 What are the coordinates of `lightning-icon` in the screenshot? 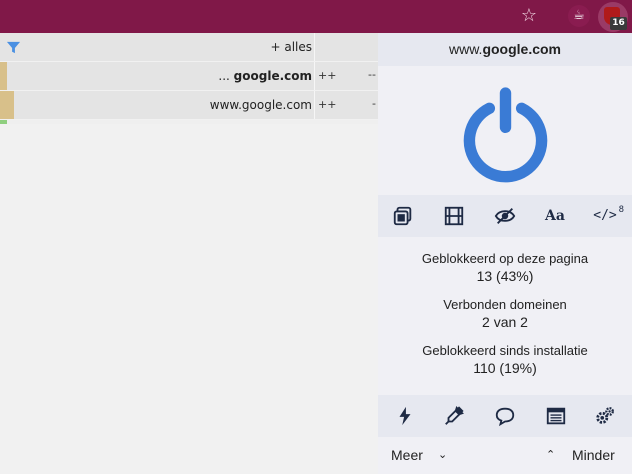 It's located at (405, 416).